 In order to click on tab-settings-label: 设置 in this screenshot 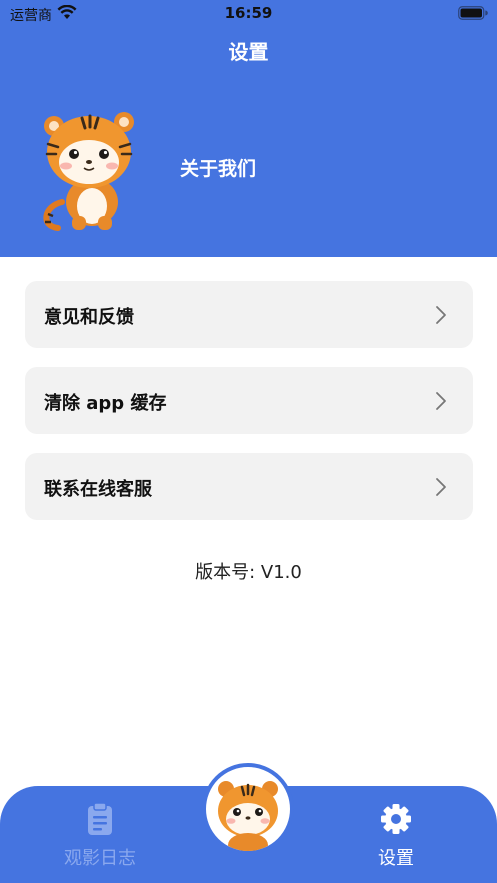, I will do `click(396, 858)`.